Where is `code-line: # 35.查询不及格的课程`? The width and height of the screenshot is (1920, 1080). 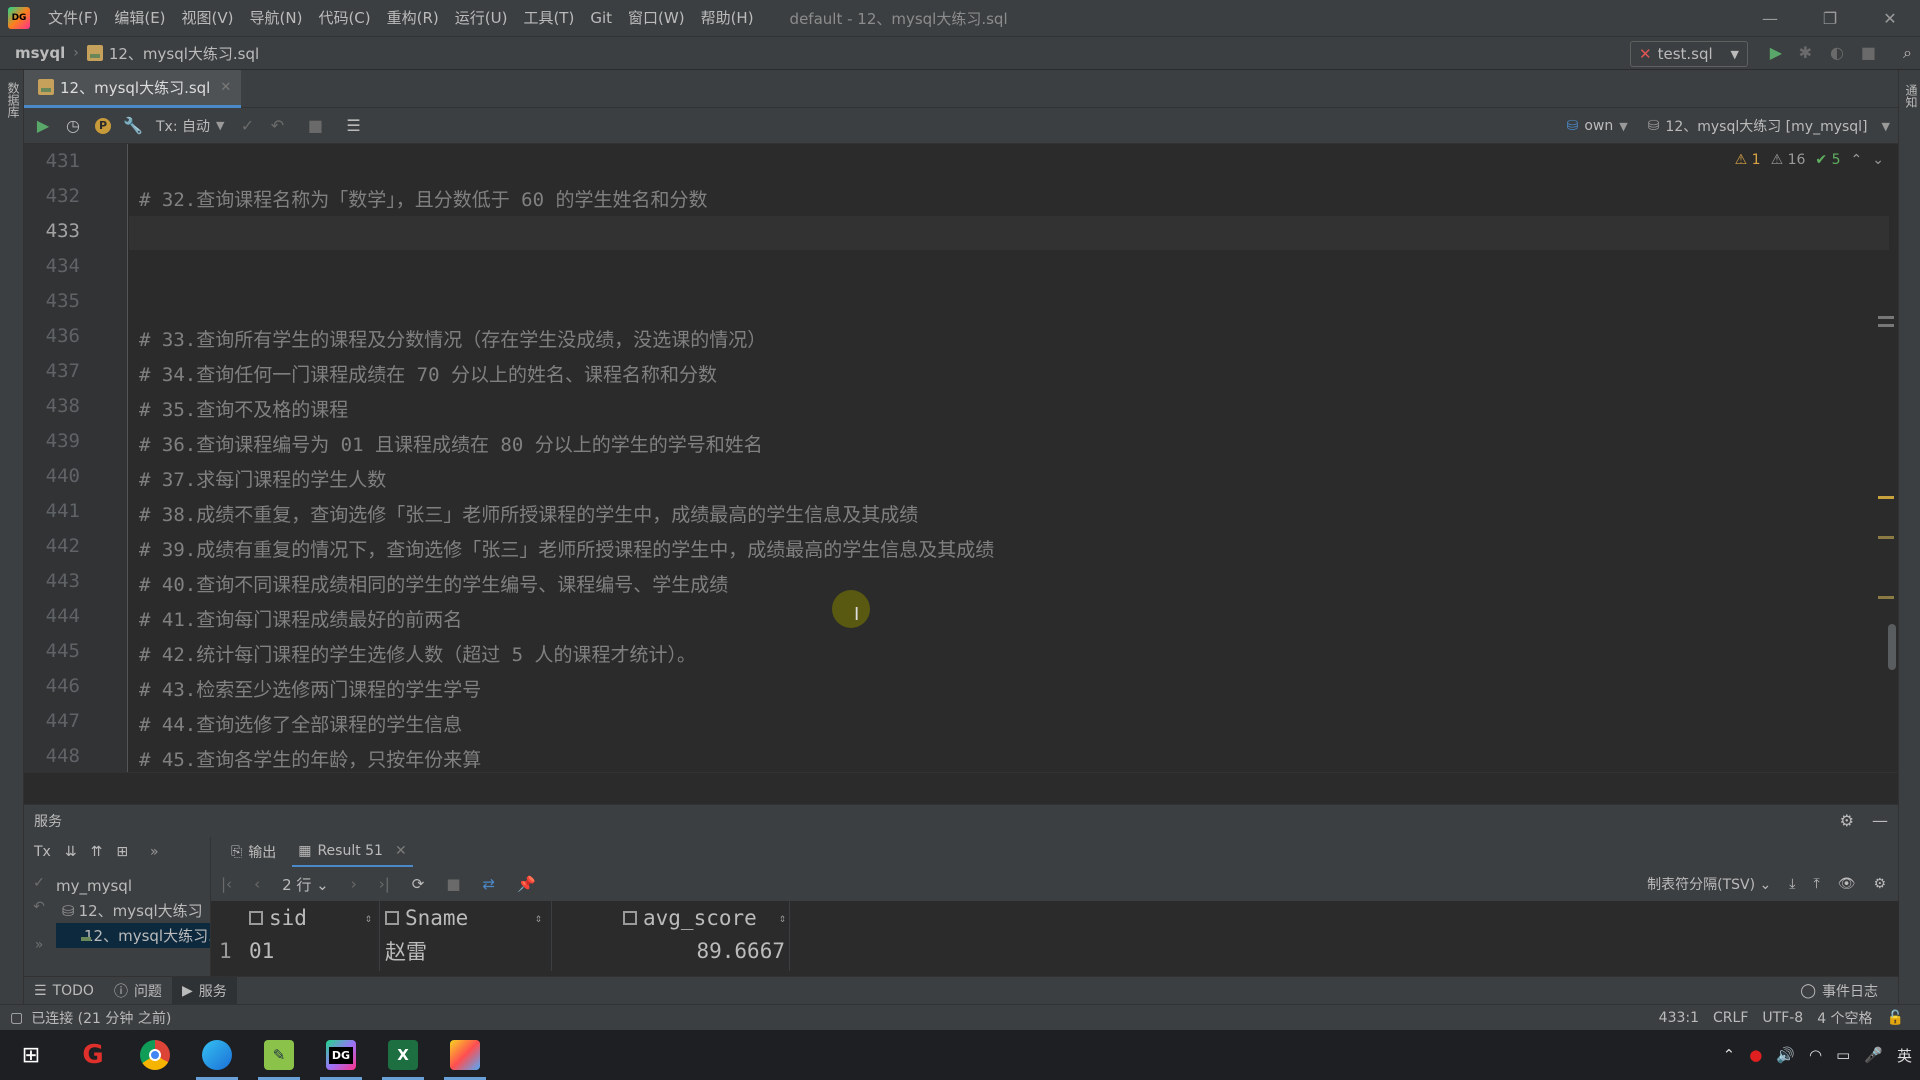
code-line: # 35.查询不及格的课程 is located at coordinates (243, 408).